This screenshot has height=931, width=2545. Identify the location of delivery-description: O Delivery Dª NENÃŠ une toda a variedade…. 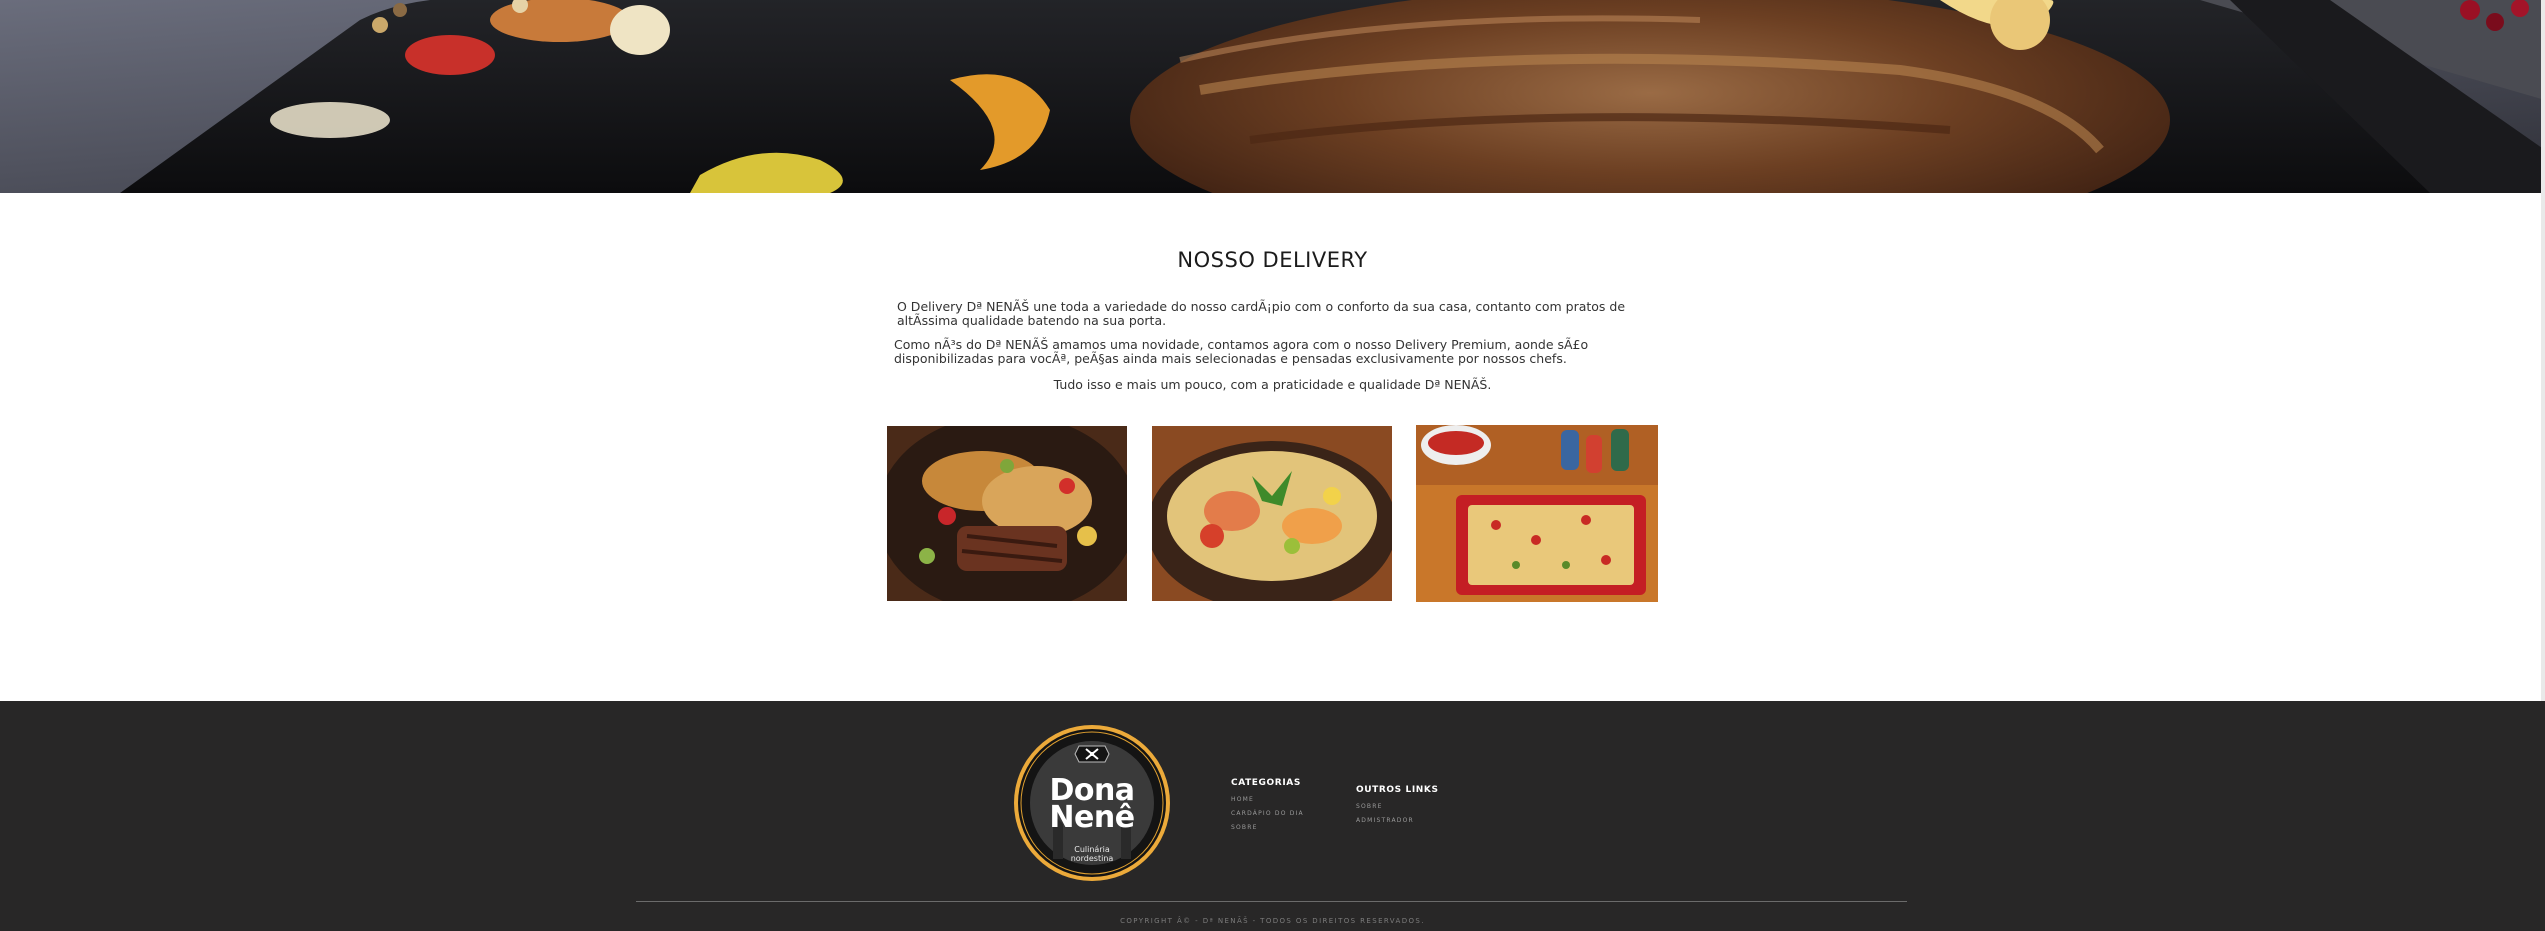
(1261, 313).